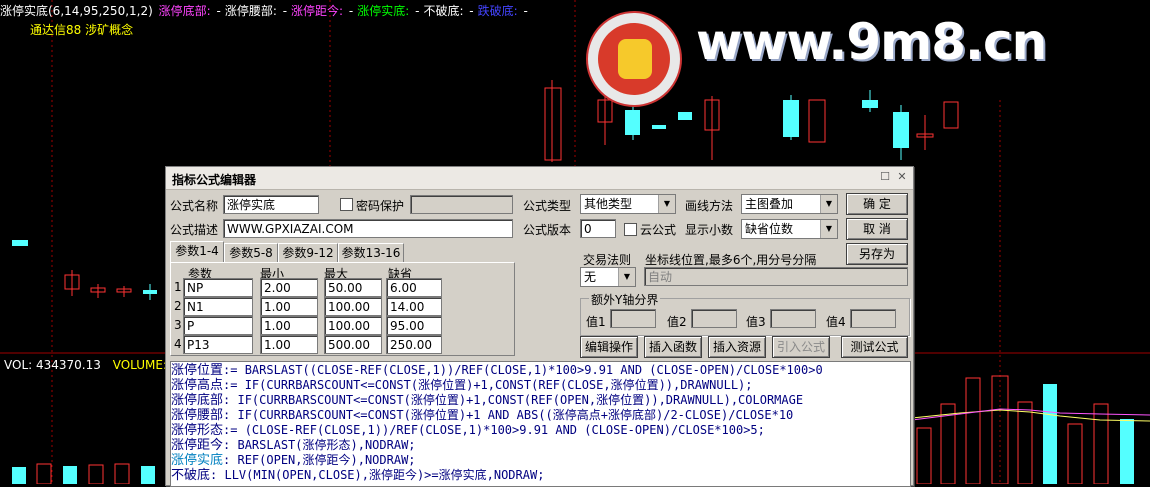  What do you see at coordinates (191, 475) in the screenshot?
I see `code-variable: 不破底` at bounding box center [191, 475].